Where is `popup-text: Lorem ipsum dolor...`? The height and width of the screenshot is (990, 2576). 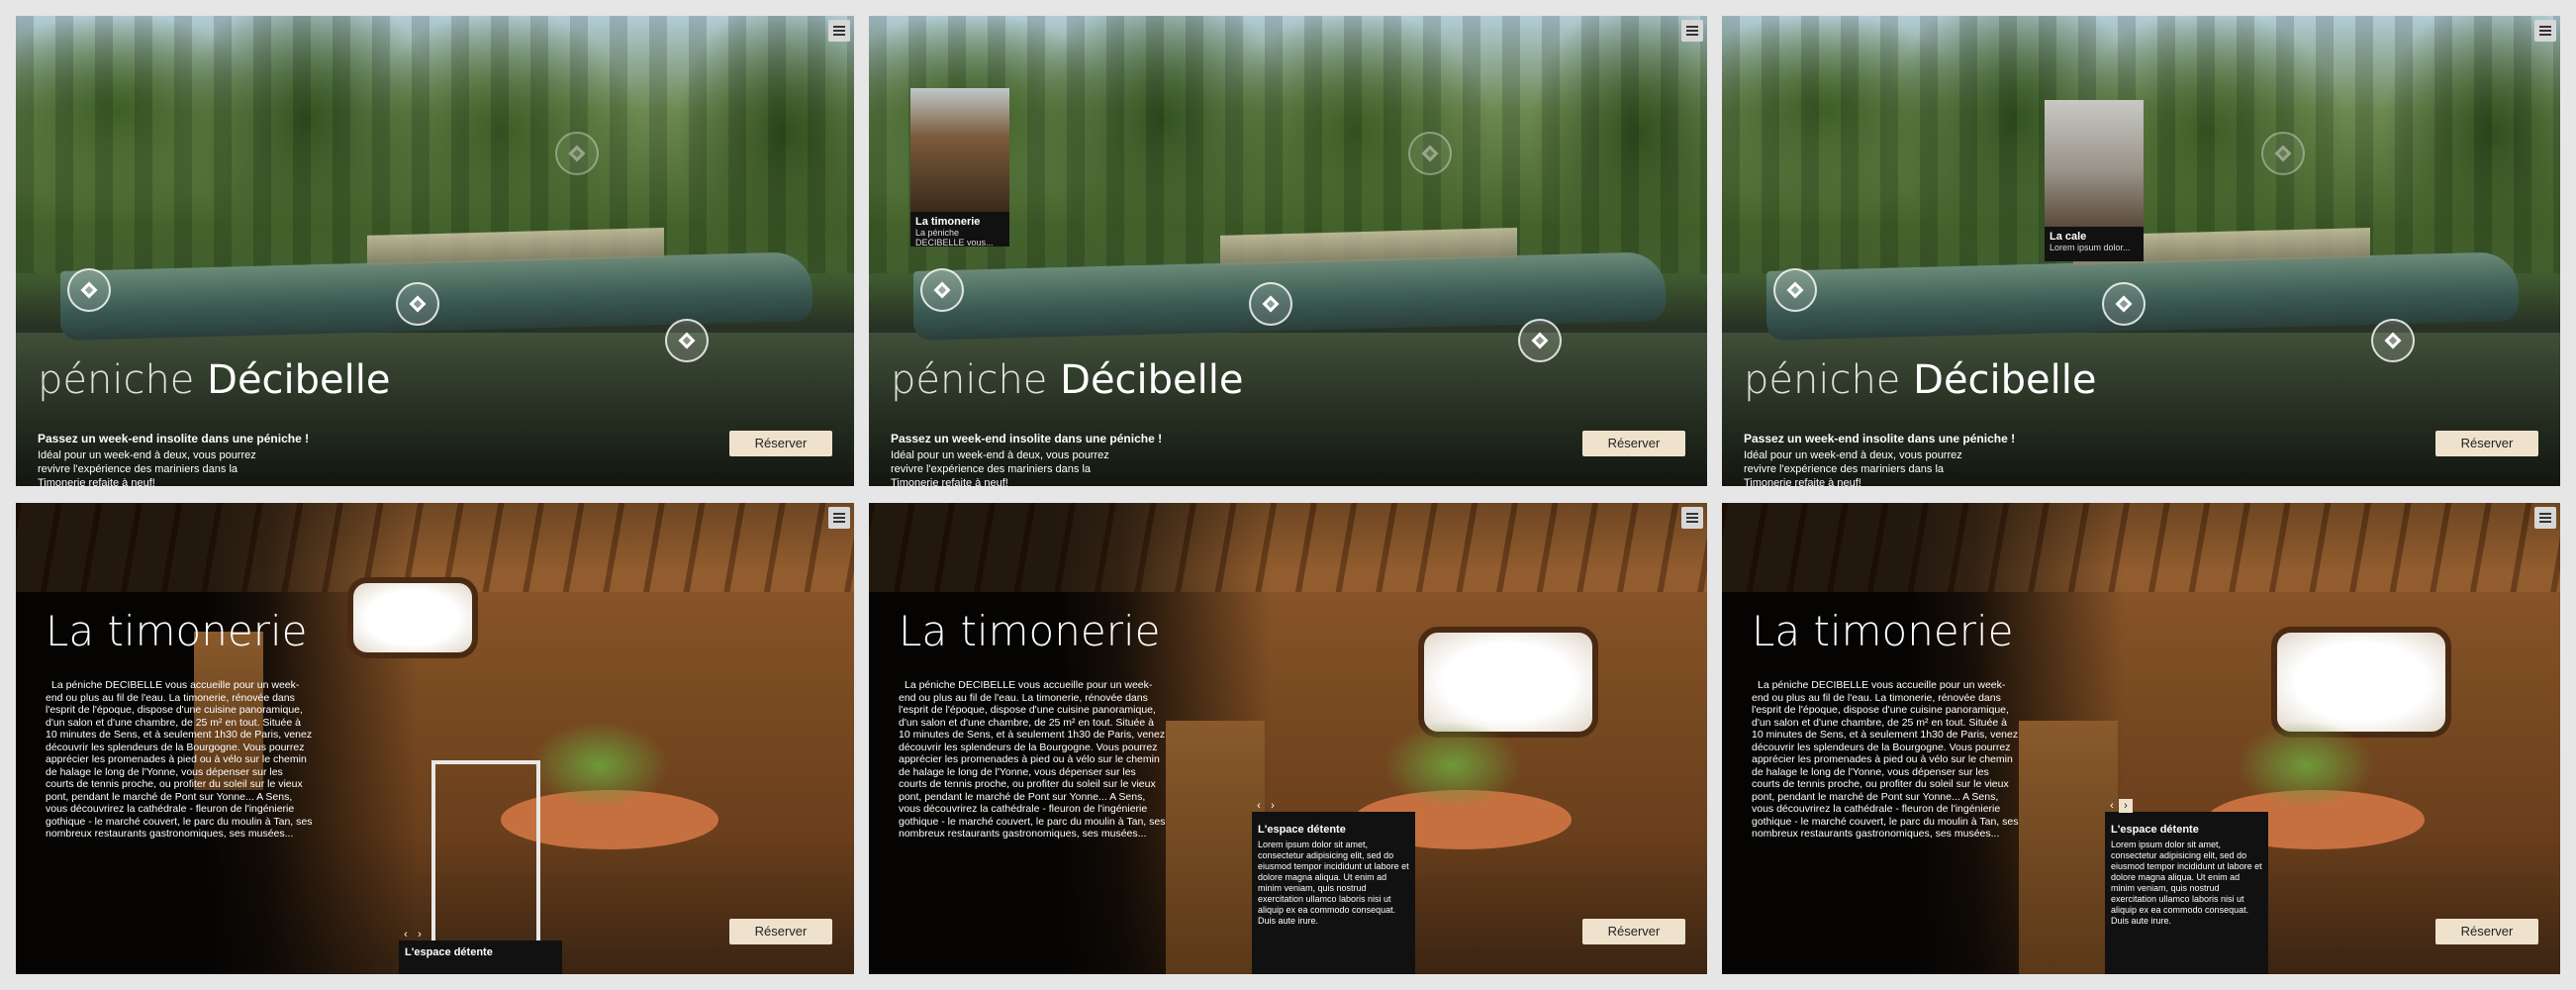 popup-text: Lorem ipsum dolor... is located at coordinates (2090, 248).